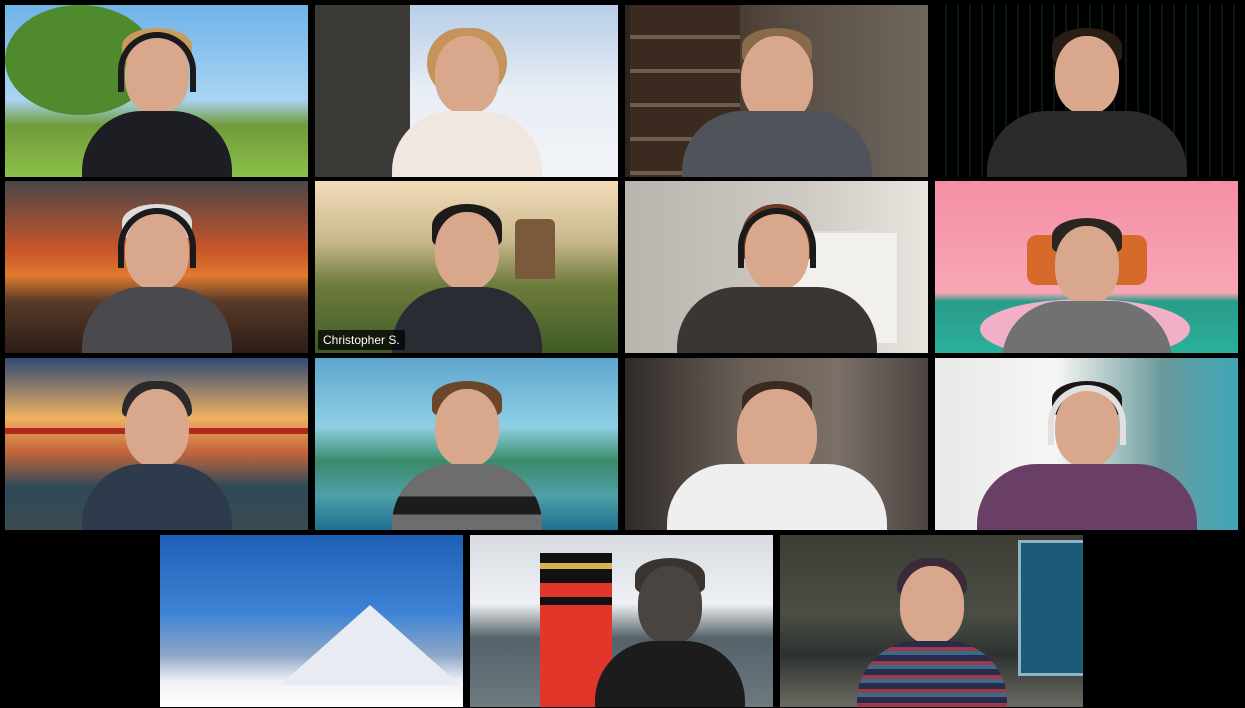 The image size is (1245, 708). What do you see at coordinates (370, 645) in the screenshot?
I see `snow-mountain-image` at bounding box center [370, 645].